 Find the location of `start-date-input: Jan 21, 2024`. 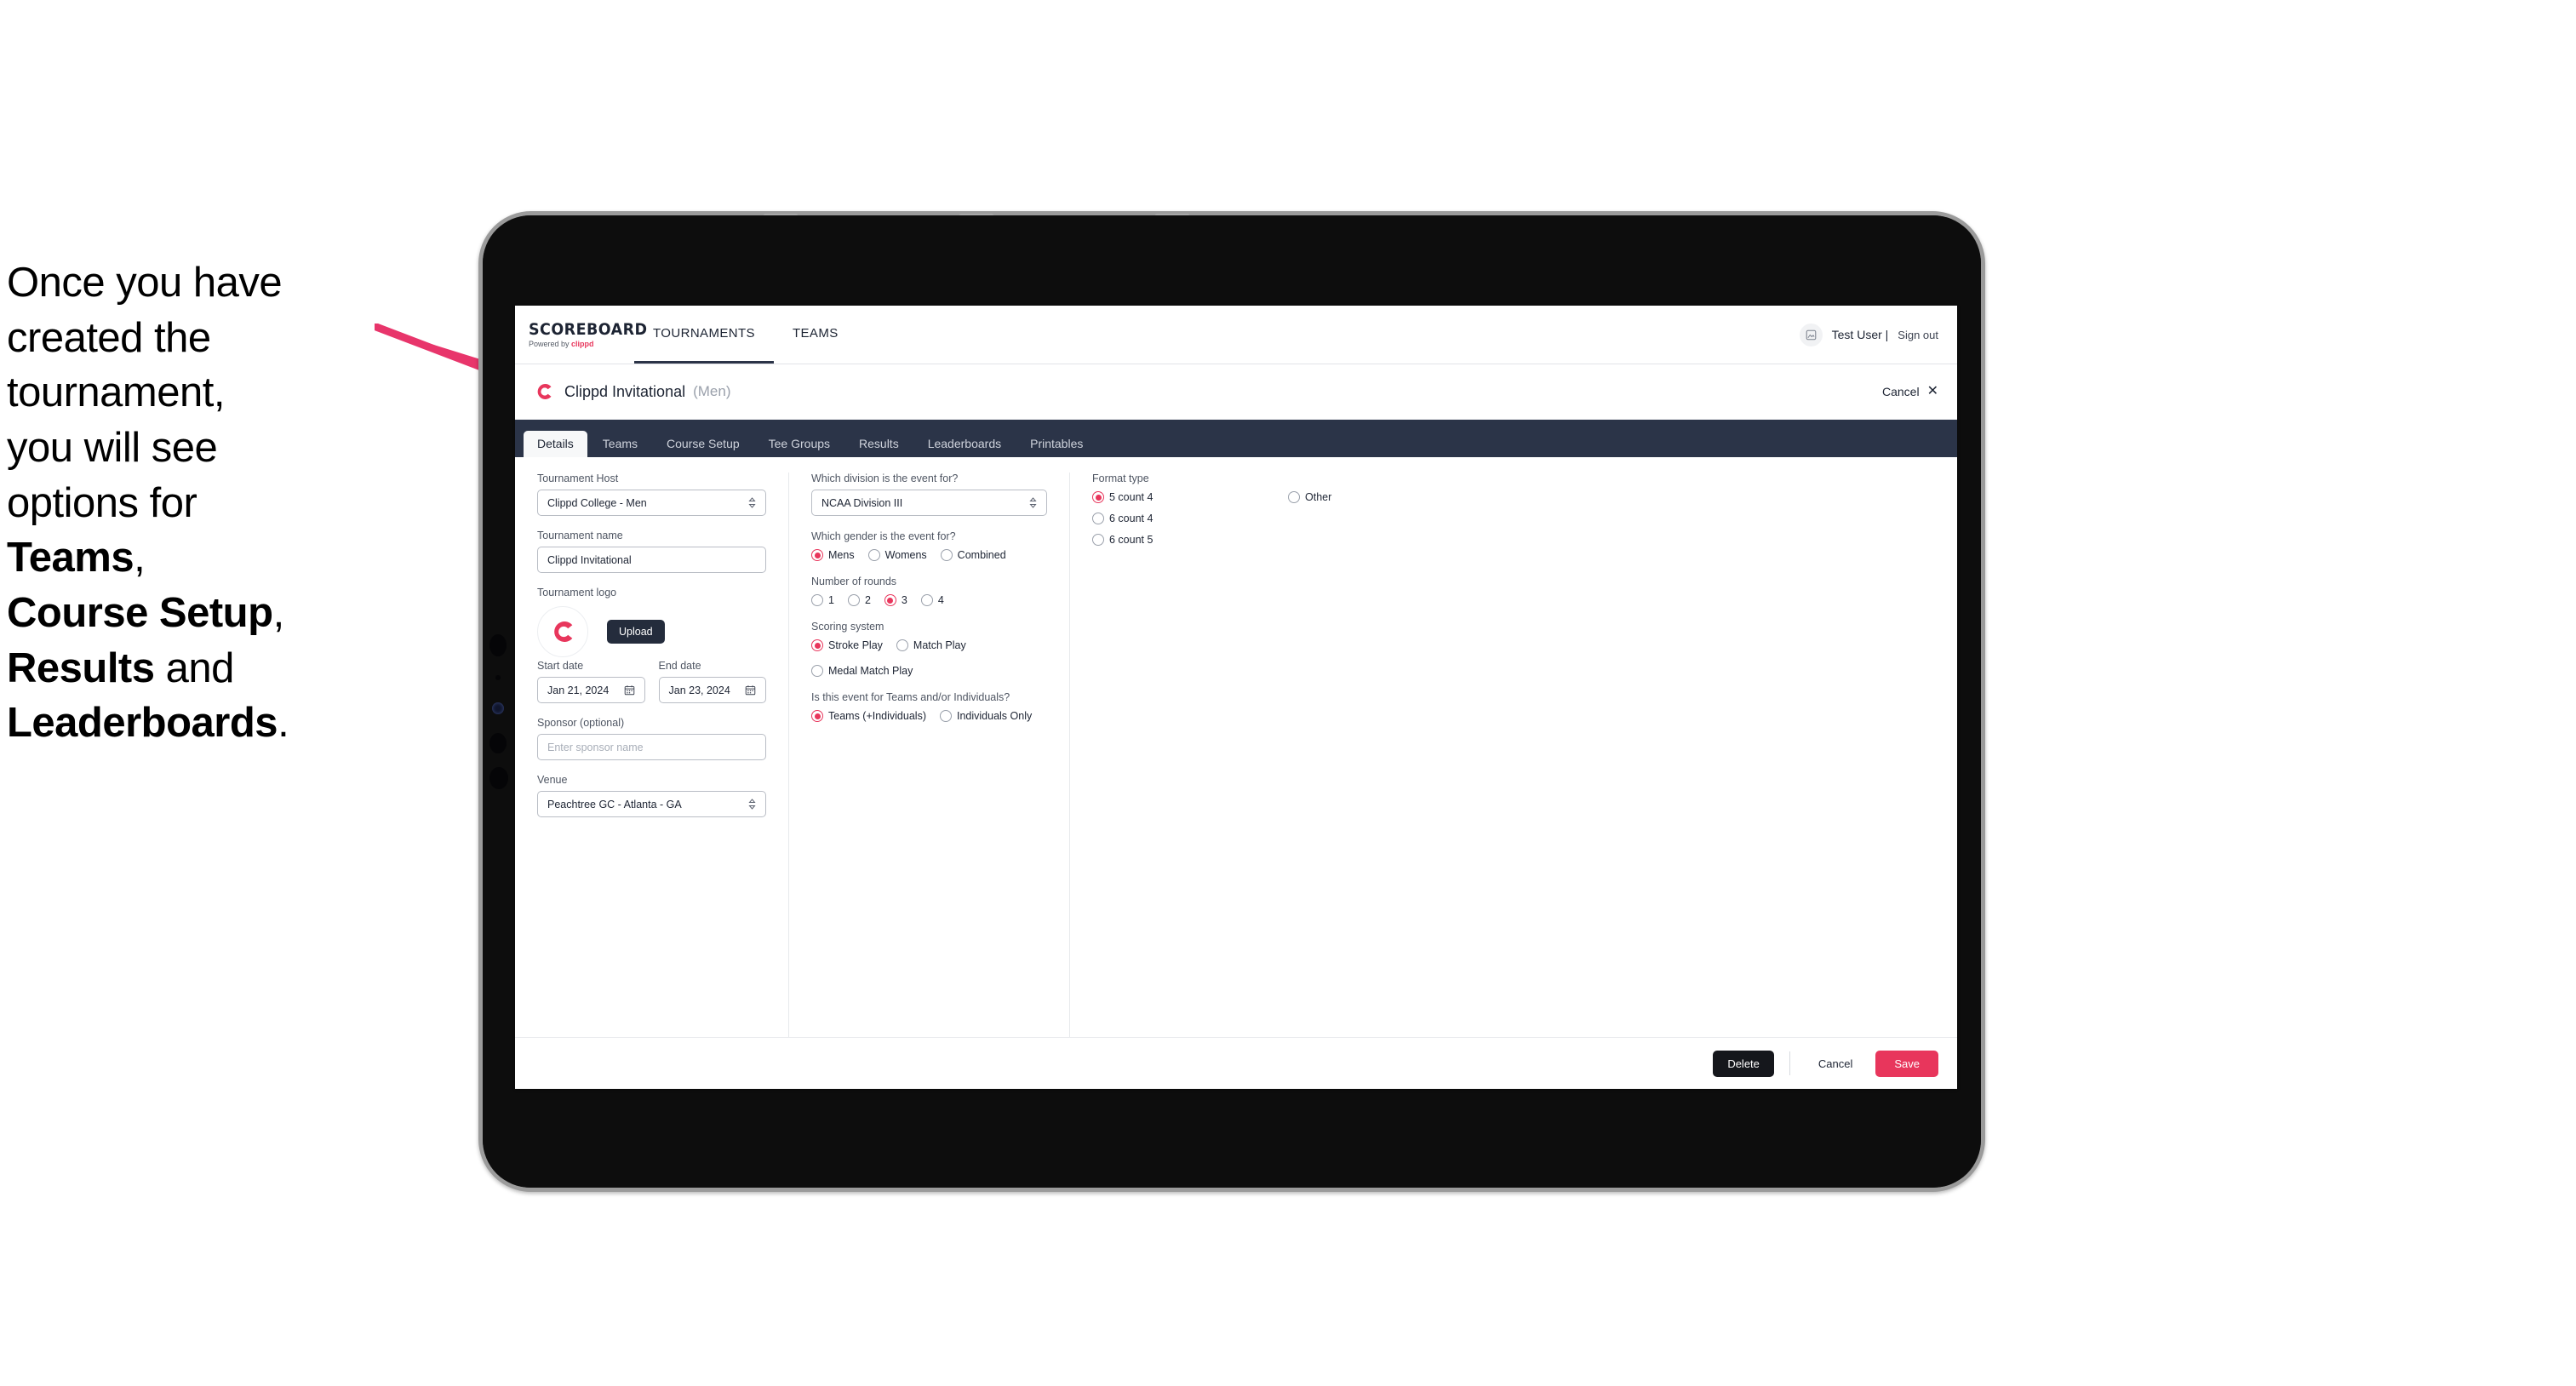

start-date-input: Jan 21, 2024 is located at coordinates (591, 690).